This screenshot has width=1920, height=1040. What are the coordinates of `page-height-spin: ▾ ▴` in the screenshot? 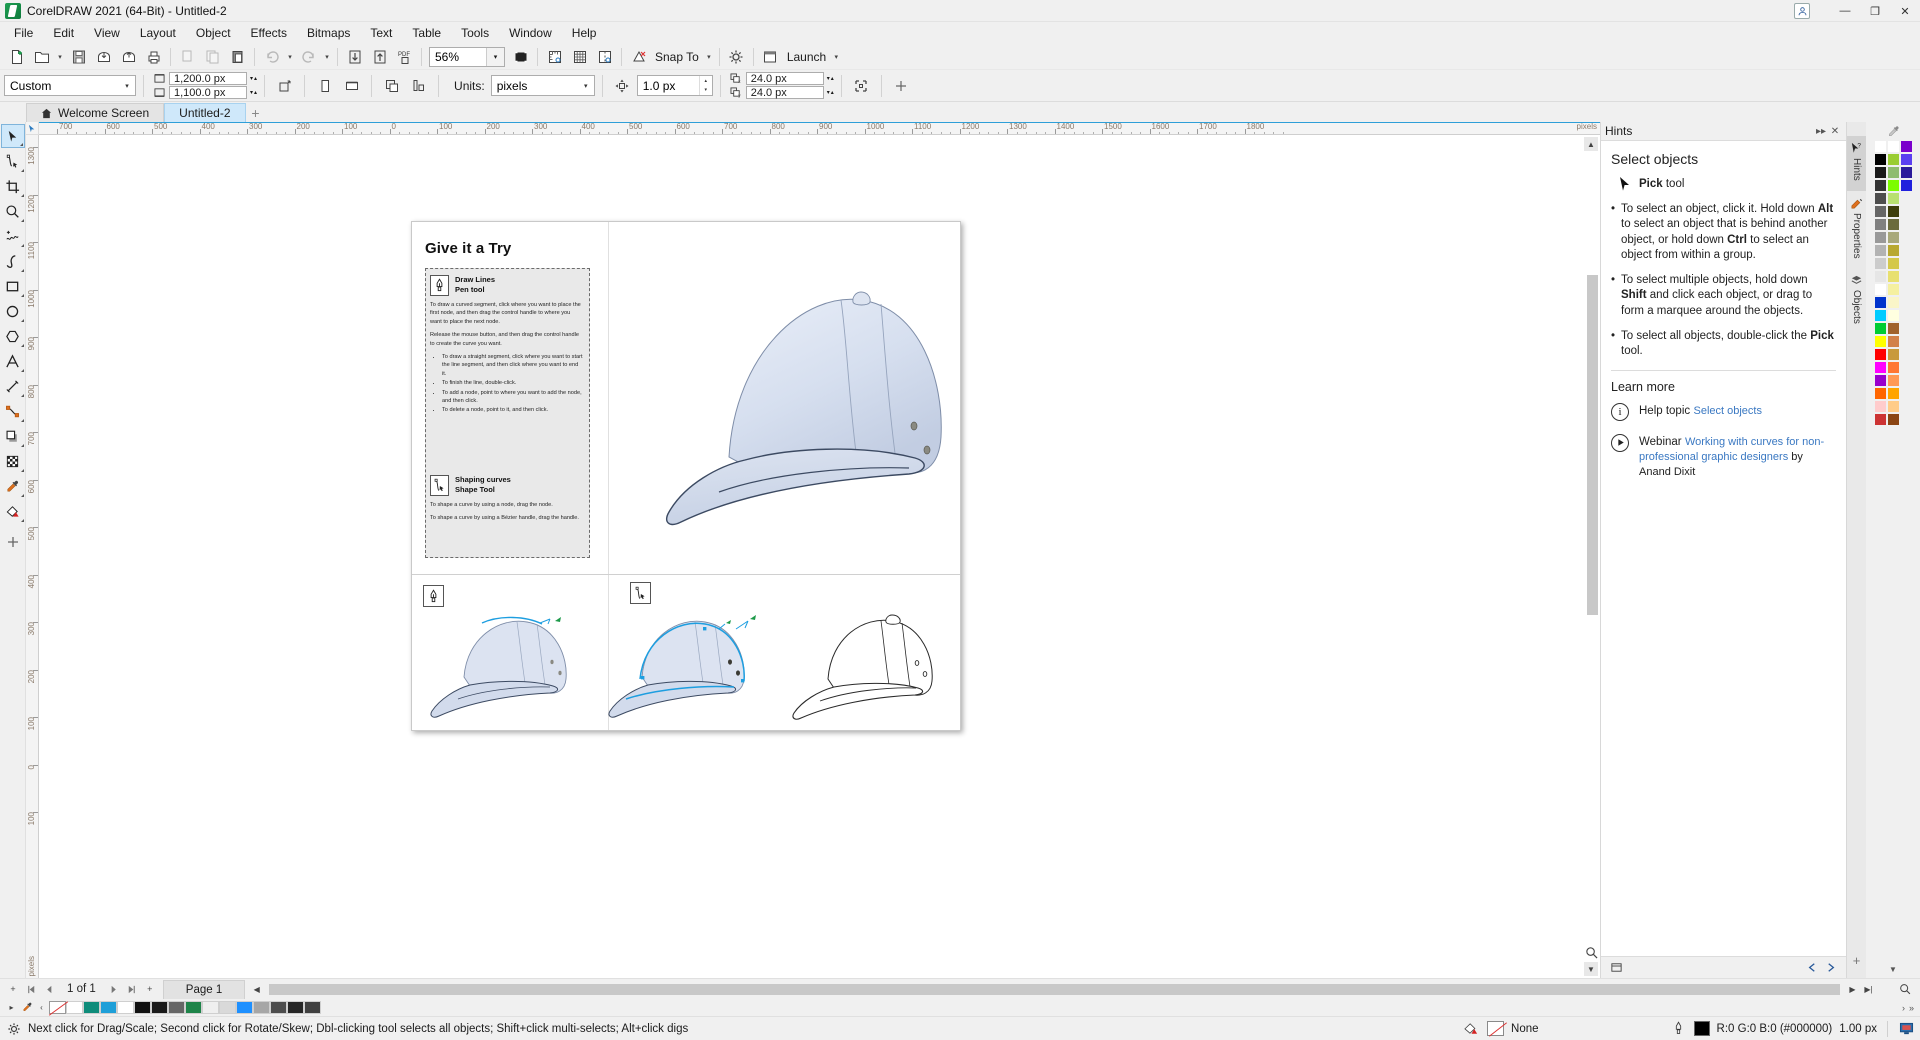 It's located at (253, 92).